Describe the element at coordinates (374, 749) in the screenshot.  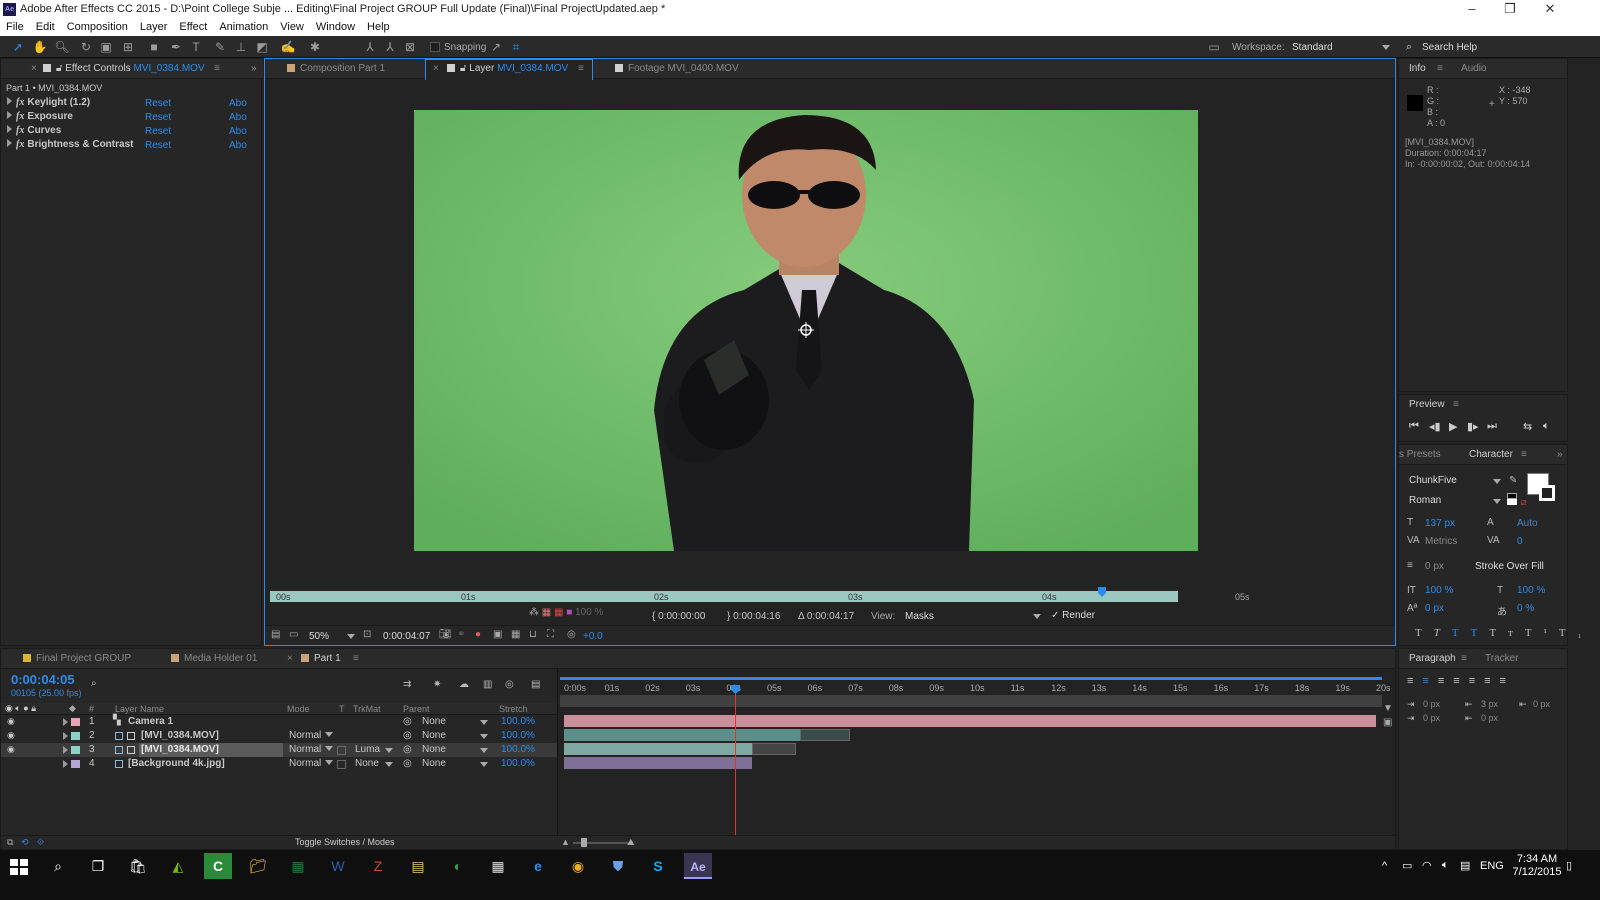
I see `trkmat-dropdown: Luma` at that location.